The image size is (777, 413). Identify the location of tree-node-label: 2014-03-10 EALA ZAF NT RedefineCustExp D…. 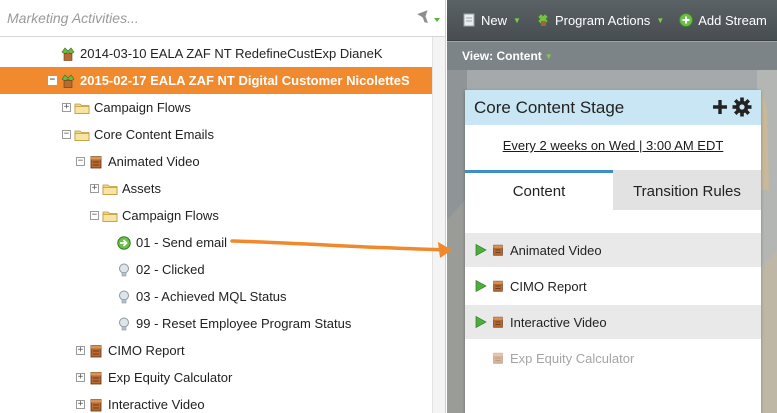
(231, 53).